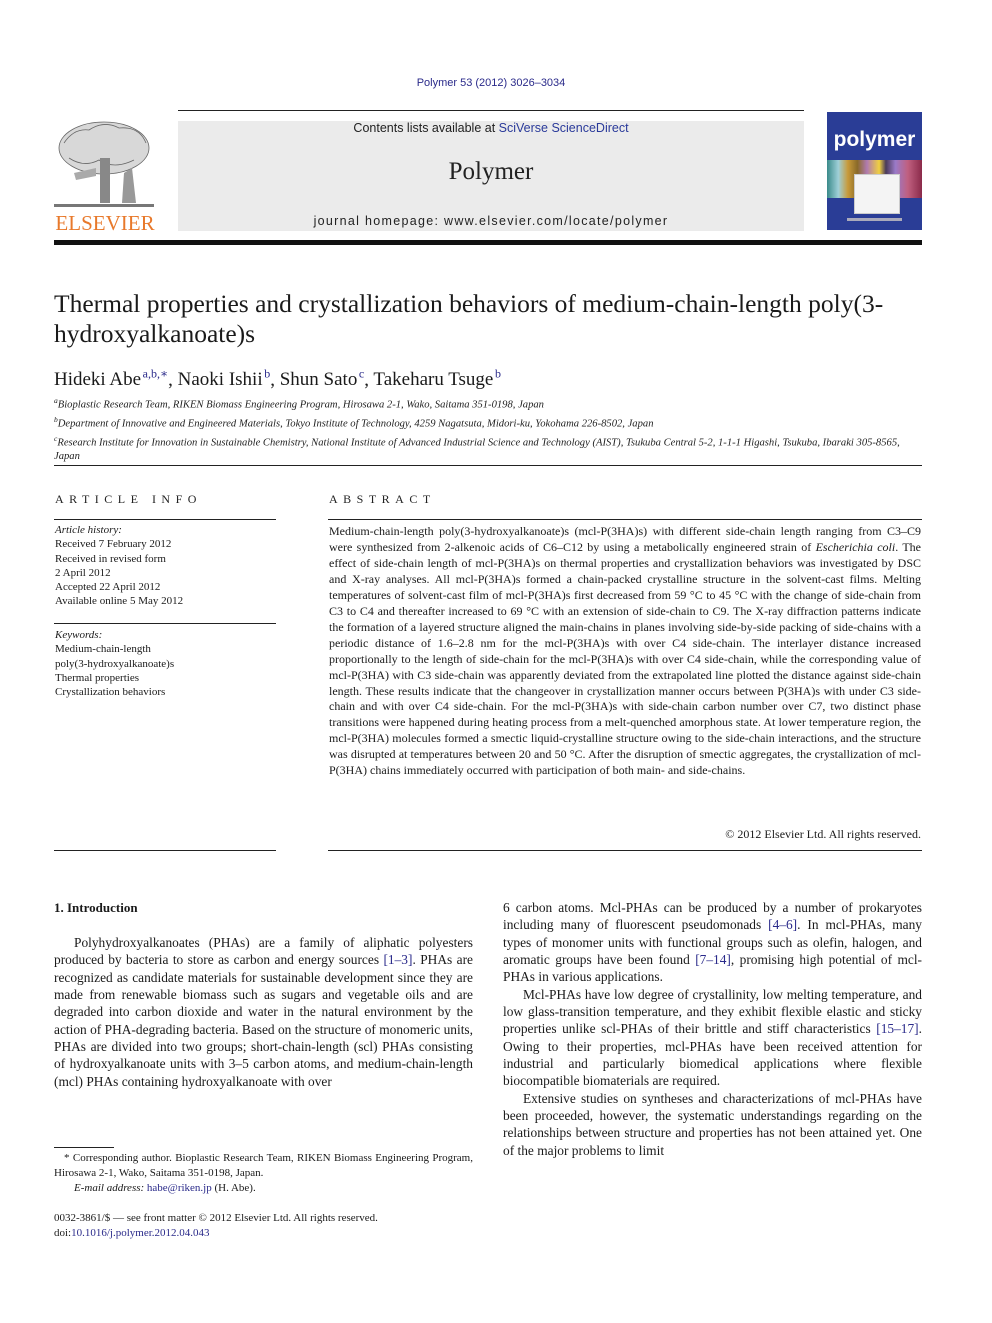  I want to click on journal-citation: Polymer 53 (2012) 3026–3034, so click(491, 83).